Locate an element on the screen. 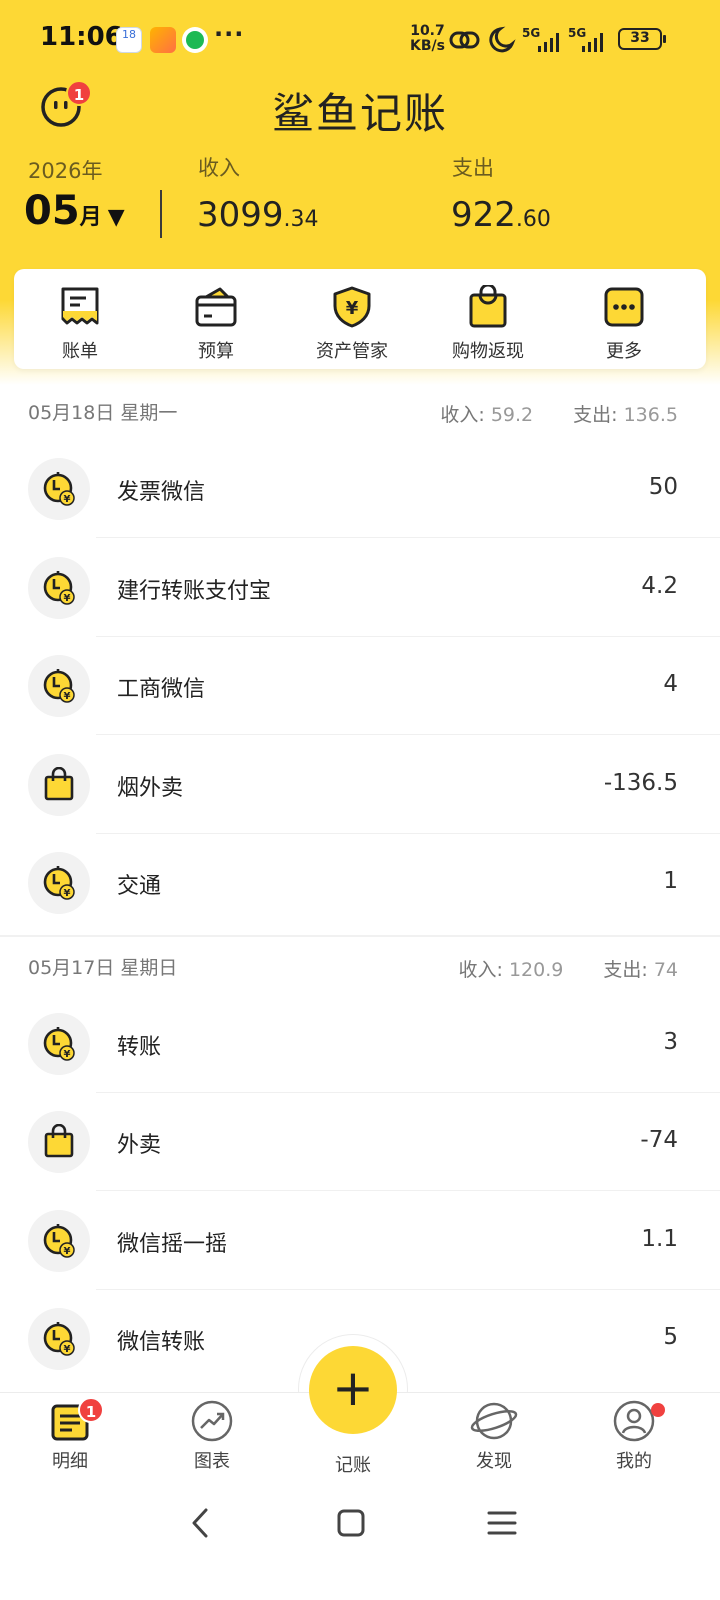 The width and height of the screenshot is (720, 1600). transaction-row: 外卖 -74 is located at coordinates (360, 1142).